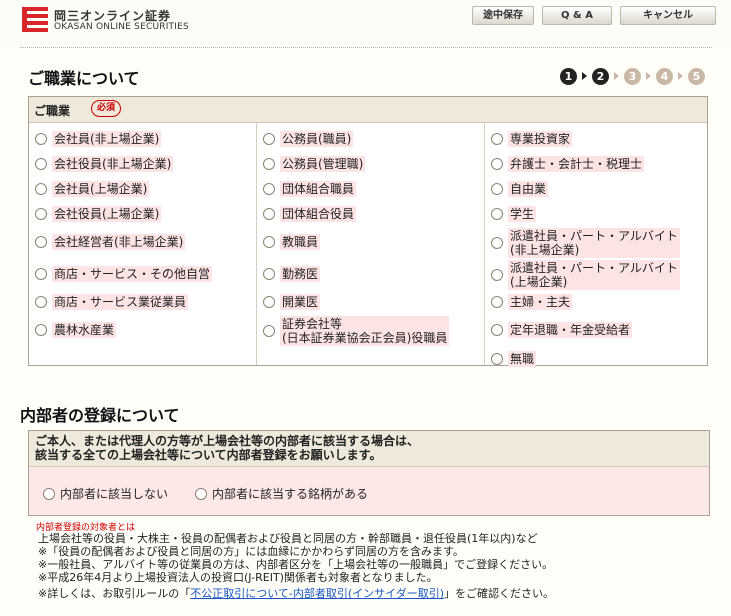 The width and height of the screenshot is (731, 616). I want to click on column-divider, so click(484, 244).